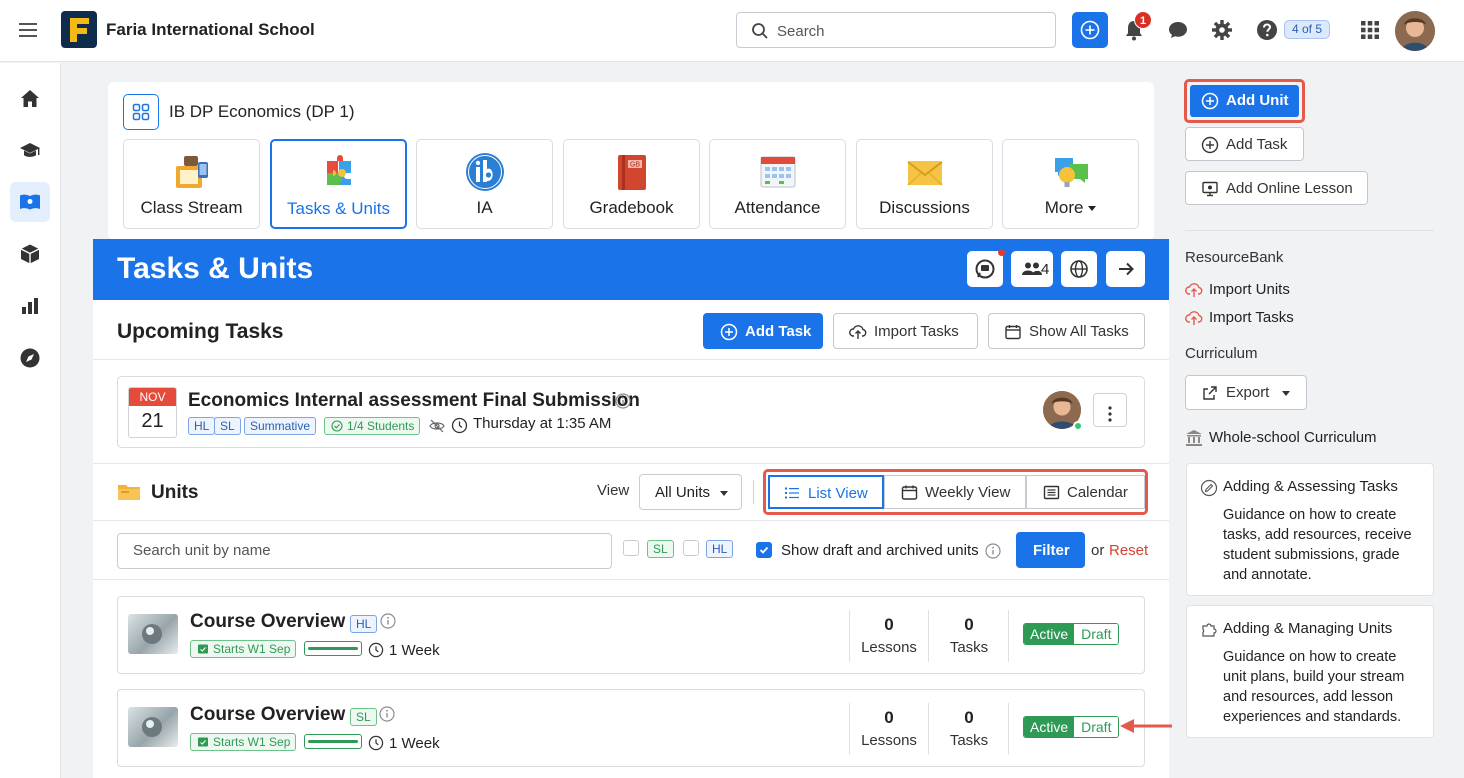 Image resolution: width=1464 pixels, height=778 pixels. I want to click on unit-search-field, so click(364, 551).